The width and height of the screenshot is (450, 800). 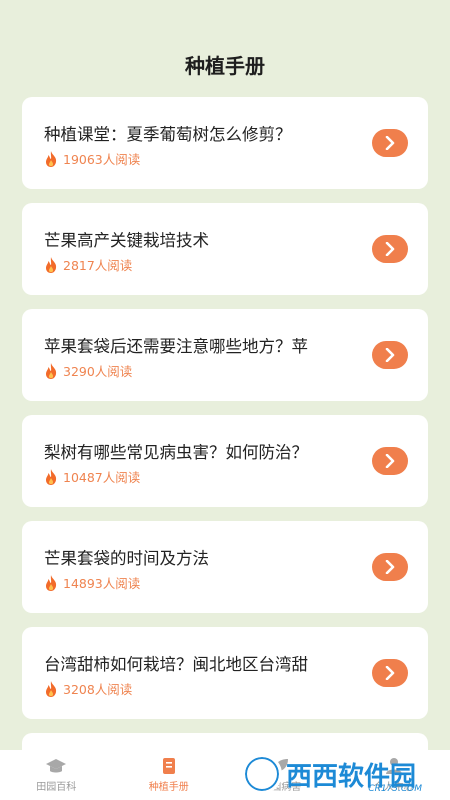 What do you see at coordinates (225, 567) in the screenshot?
I see `article-card: 芒果套袋的时间及方法 14893人阅读` at bounding box center [225, 567].